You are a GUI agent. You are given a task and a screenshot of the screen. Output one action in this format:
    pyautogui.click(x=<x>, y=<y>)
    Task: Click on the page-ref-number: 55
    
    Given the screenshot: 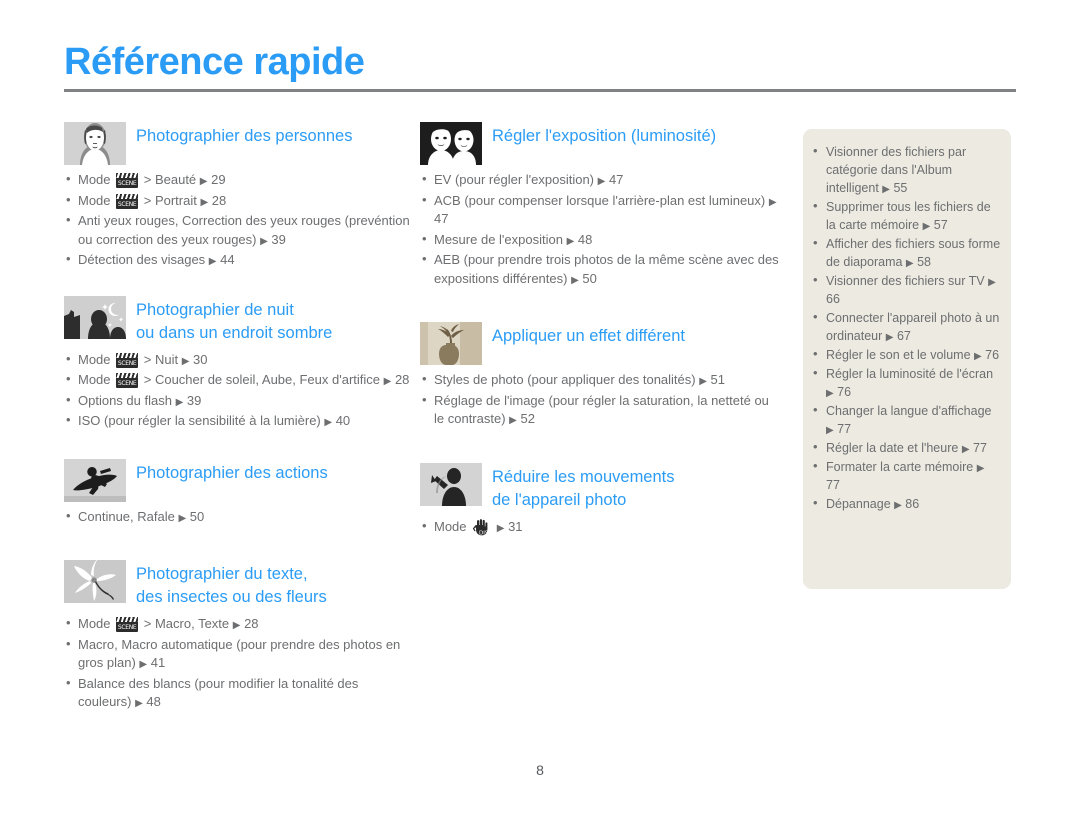 What is the action you would take?
    pyautogui.click(x=899, y=188)
    